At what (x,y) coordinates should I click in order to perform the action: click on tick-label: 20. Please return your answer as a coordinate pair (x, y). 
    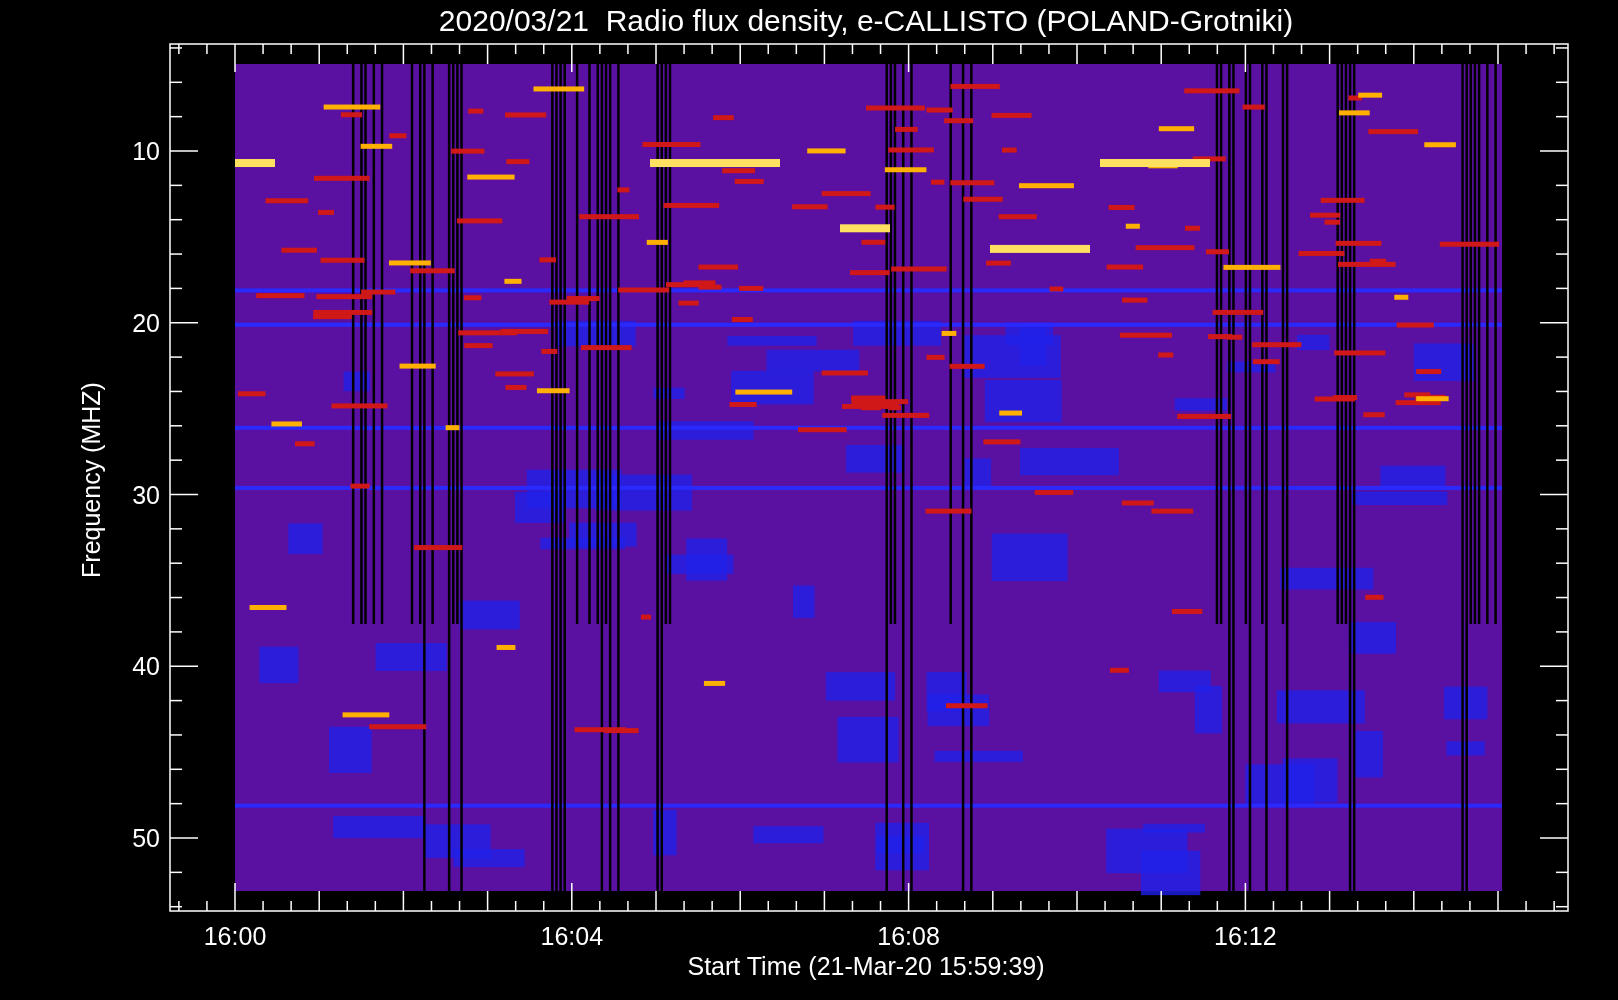
    Looking at the image, I should click on (146, 322).